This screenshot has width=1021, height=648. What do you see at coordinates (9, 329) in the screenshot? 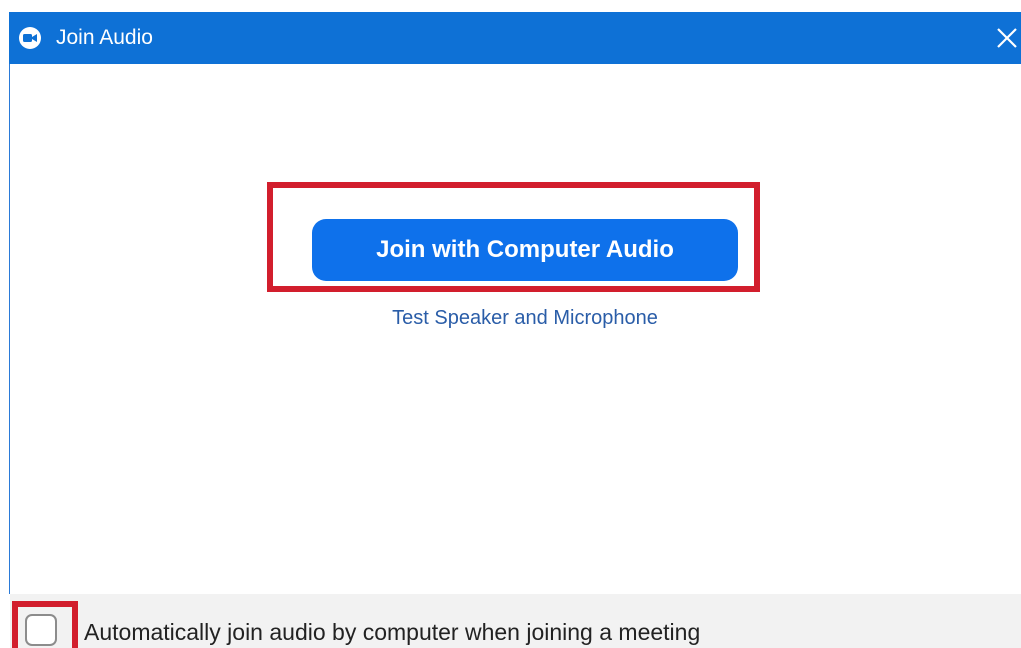
I see `content-border` at bounding box center [9, 329].